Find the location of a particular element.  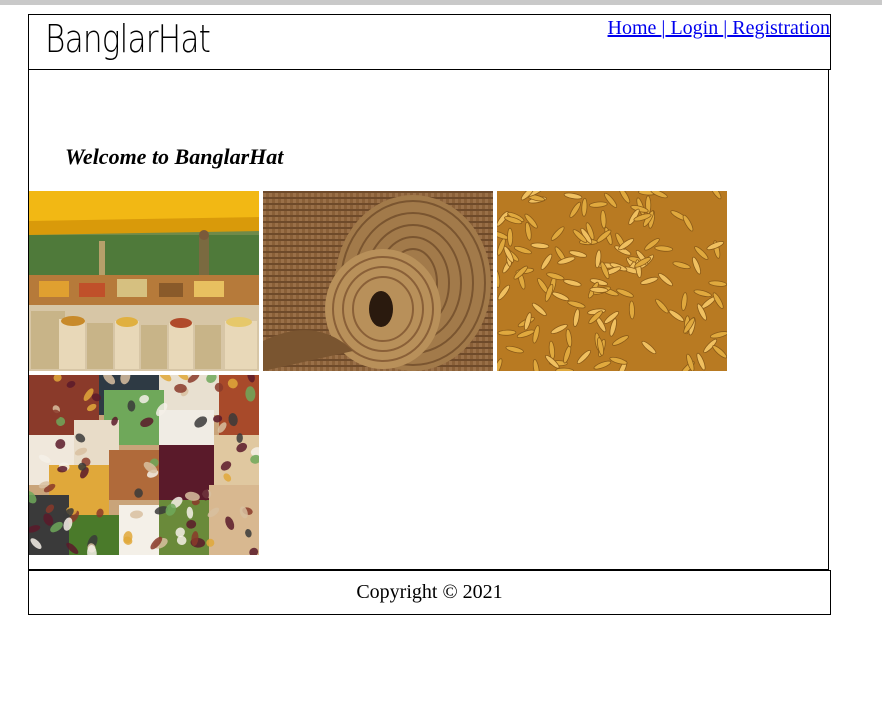

jute-photo is located at coordinates (378, 281).